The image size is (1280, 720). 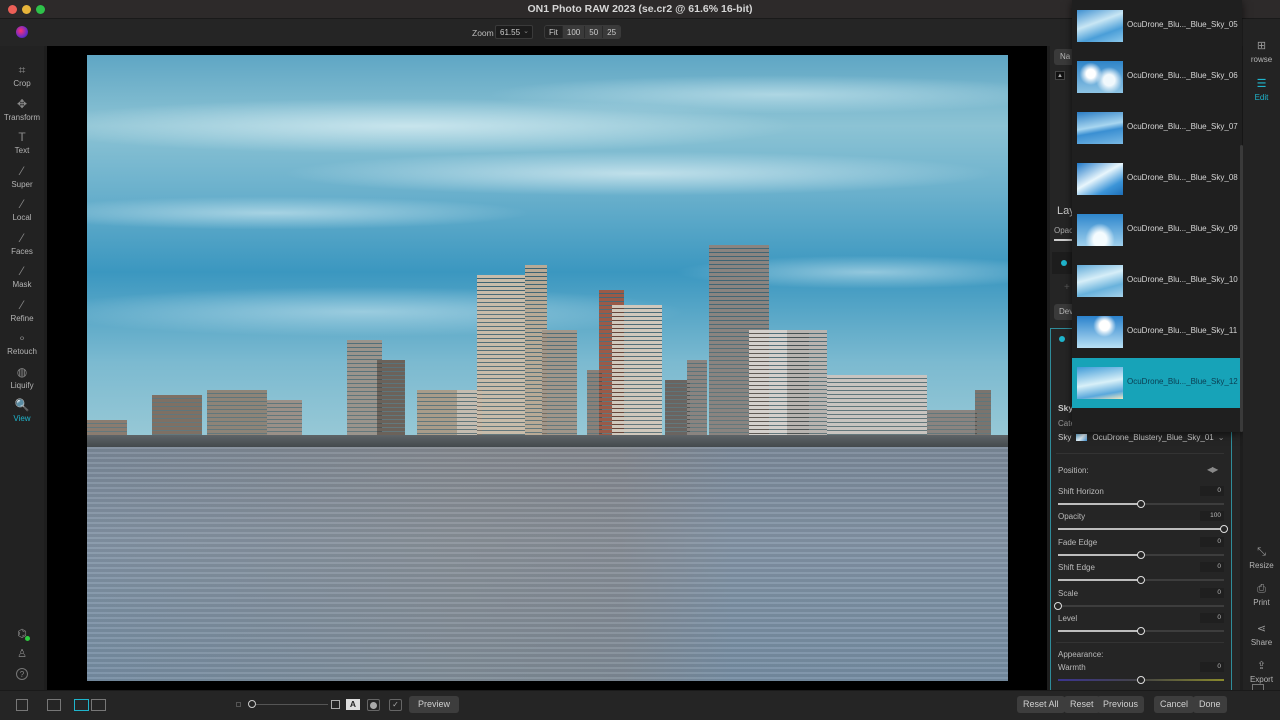 I want to click on sky-option: OcuDrone_Blu..._Blue_Sky_08, so click(x=1157, y=179).